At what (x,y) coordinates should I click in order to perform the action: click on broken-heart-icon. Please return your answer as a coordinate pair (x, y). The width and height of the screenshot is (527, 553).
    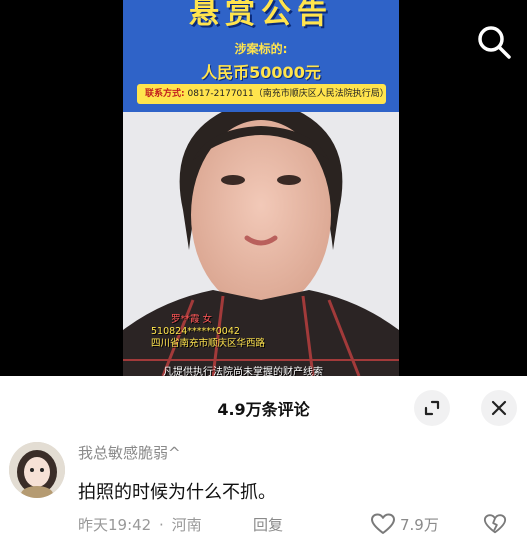
    Looking at the image, I should click on (495, 524).